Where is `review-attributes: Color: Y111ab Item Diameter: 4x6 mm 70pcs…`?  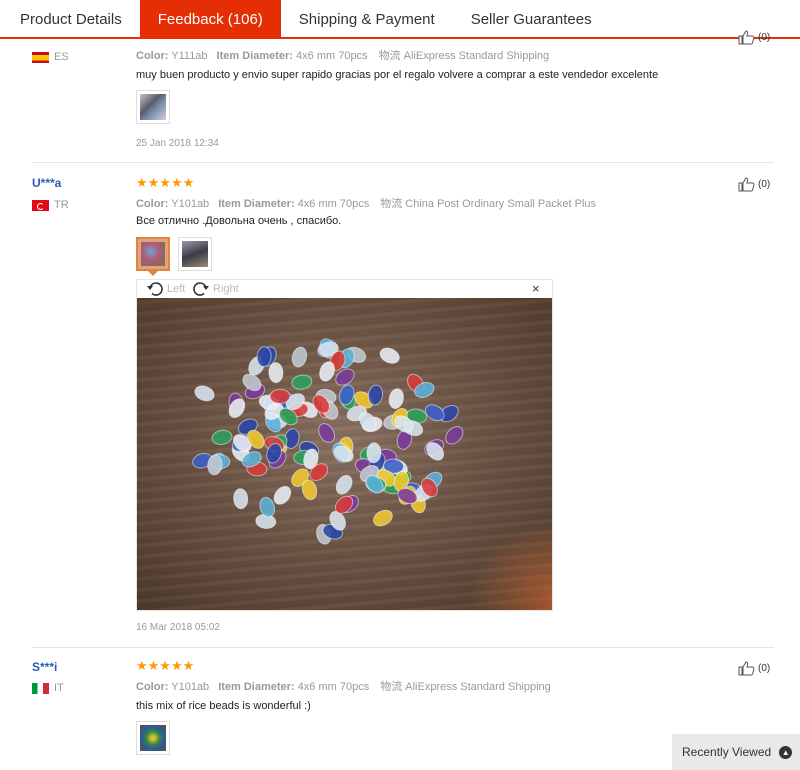 review-attributes: Color: Y111ab Item Diameter: 4x6 mm 70pcs… is located at coordinates (343, 56).